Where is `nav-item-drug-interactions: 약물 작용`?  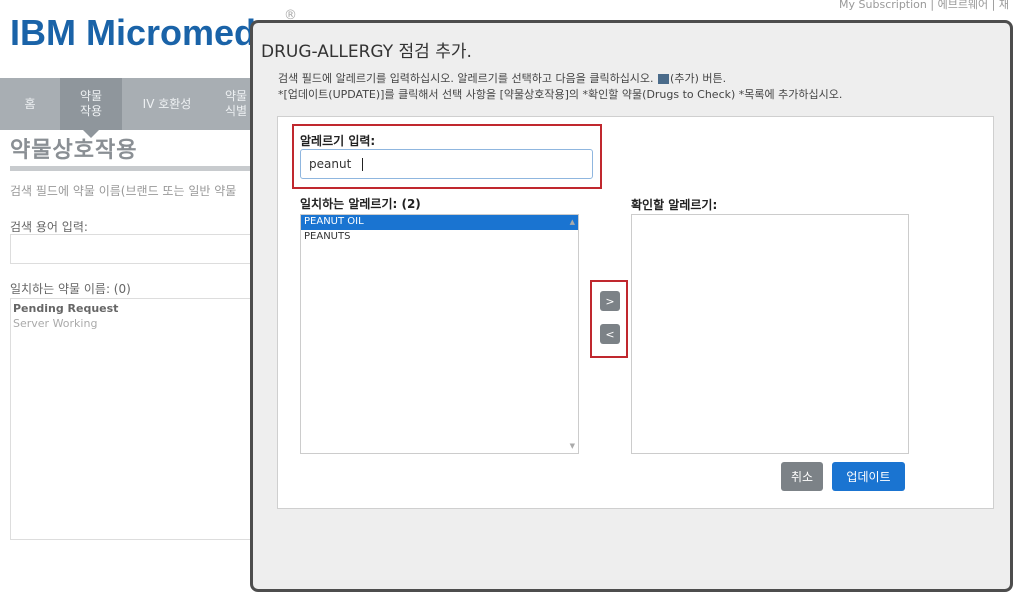 nav-item-drug-interactions: 약물 작용 is located at coordinates (91, 104).